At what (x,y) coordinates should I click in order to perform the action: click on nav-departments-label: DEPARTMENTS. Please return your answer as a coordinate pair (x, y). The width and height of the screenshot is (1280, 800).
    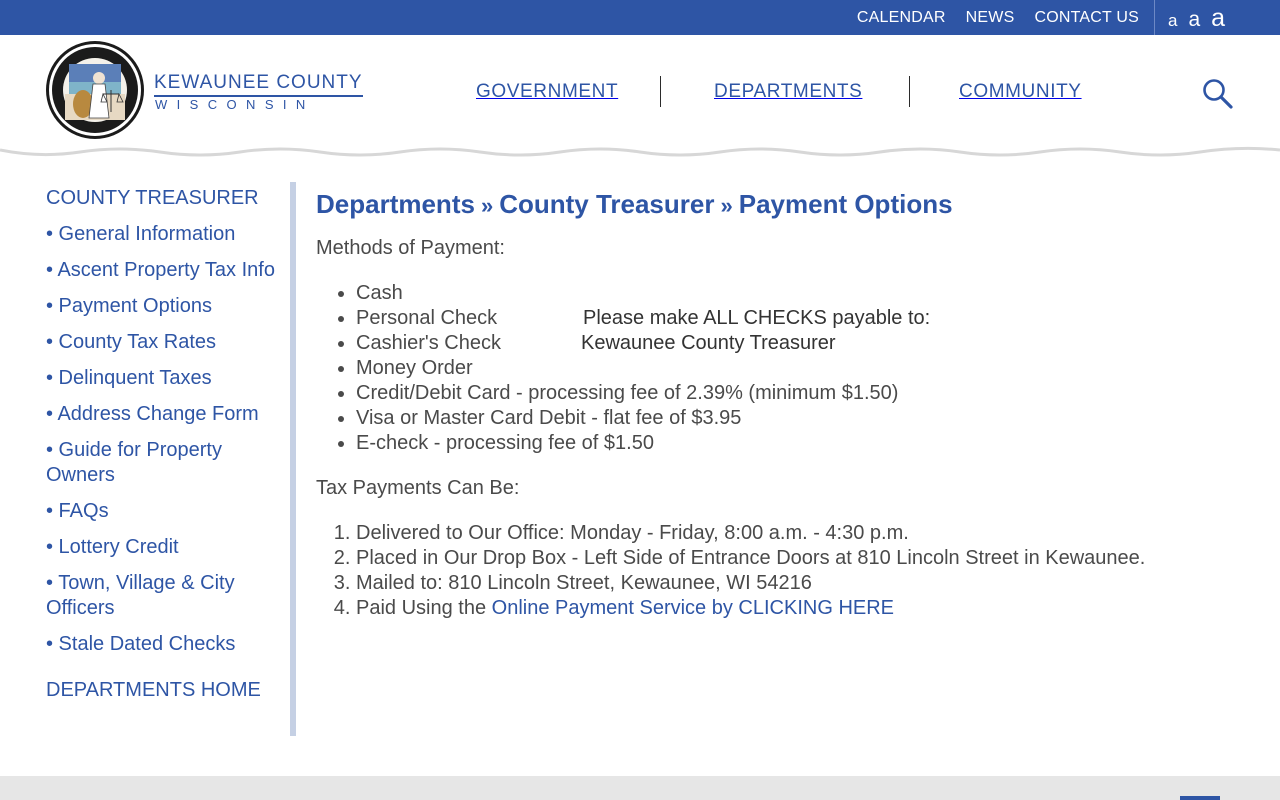
    Looking at the image, I should click on (788, 91).